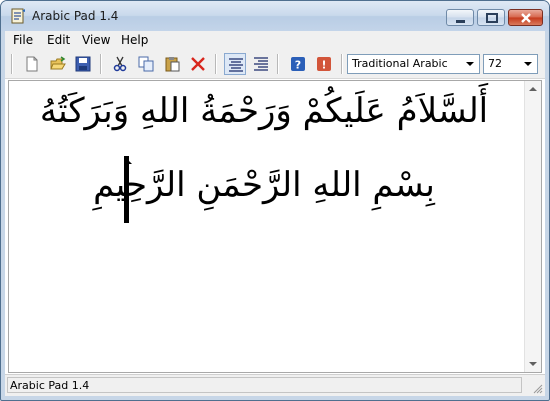  I want to click on save-button, so click(83, 64).